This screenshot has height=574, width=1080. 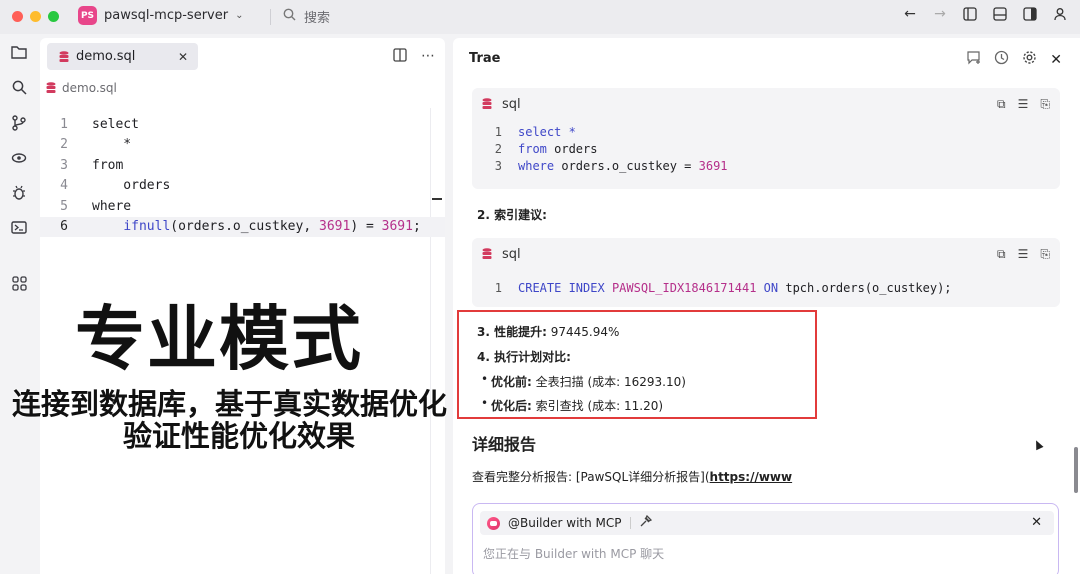 What do you see at coordinates (973, 59) in the screenshot?
I see `new-chat-icon` at bounding box center [973, 59].